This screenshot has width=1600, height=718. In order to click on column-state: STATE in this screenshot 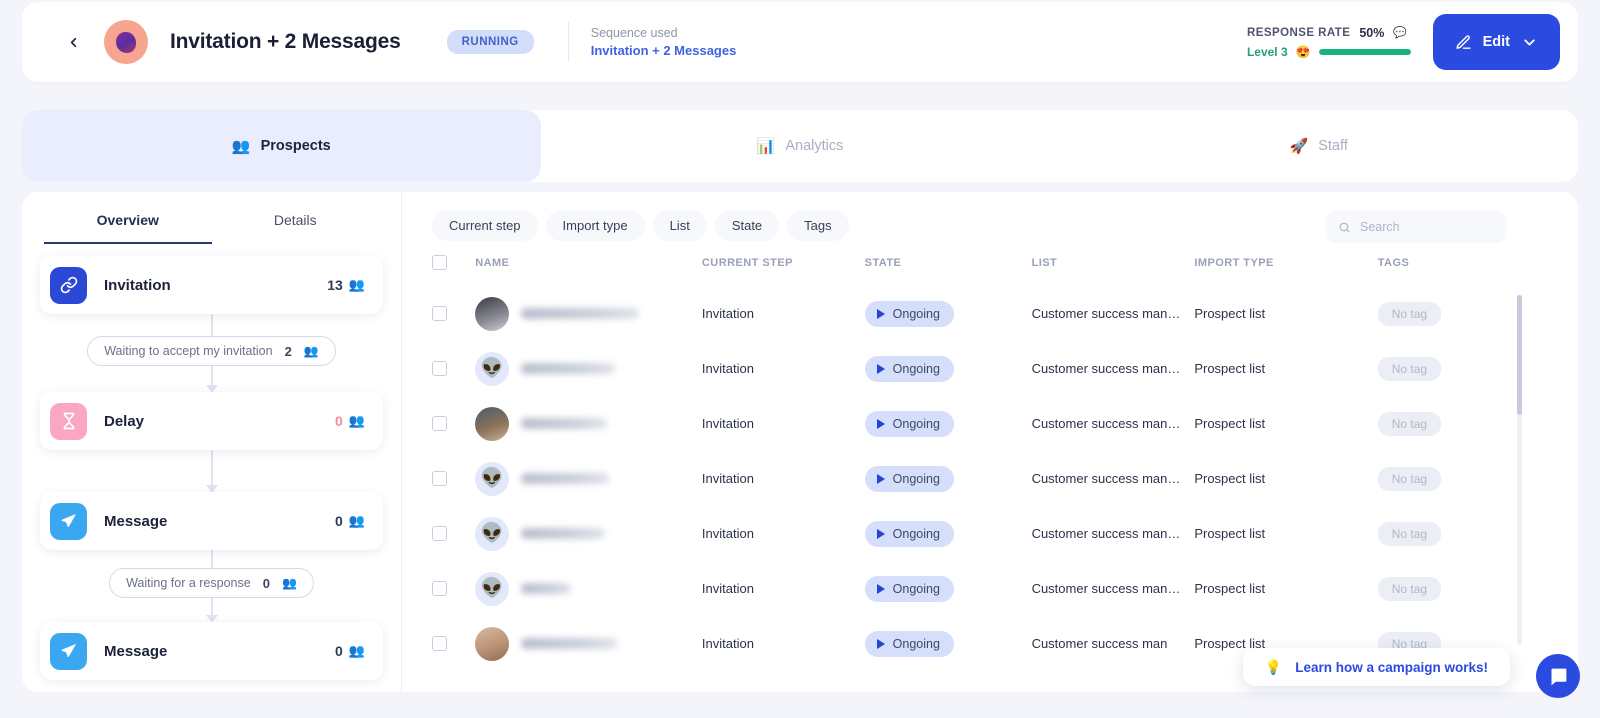, I will do `click(948, 270)`.